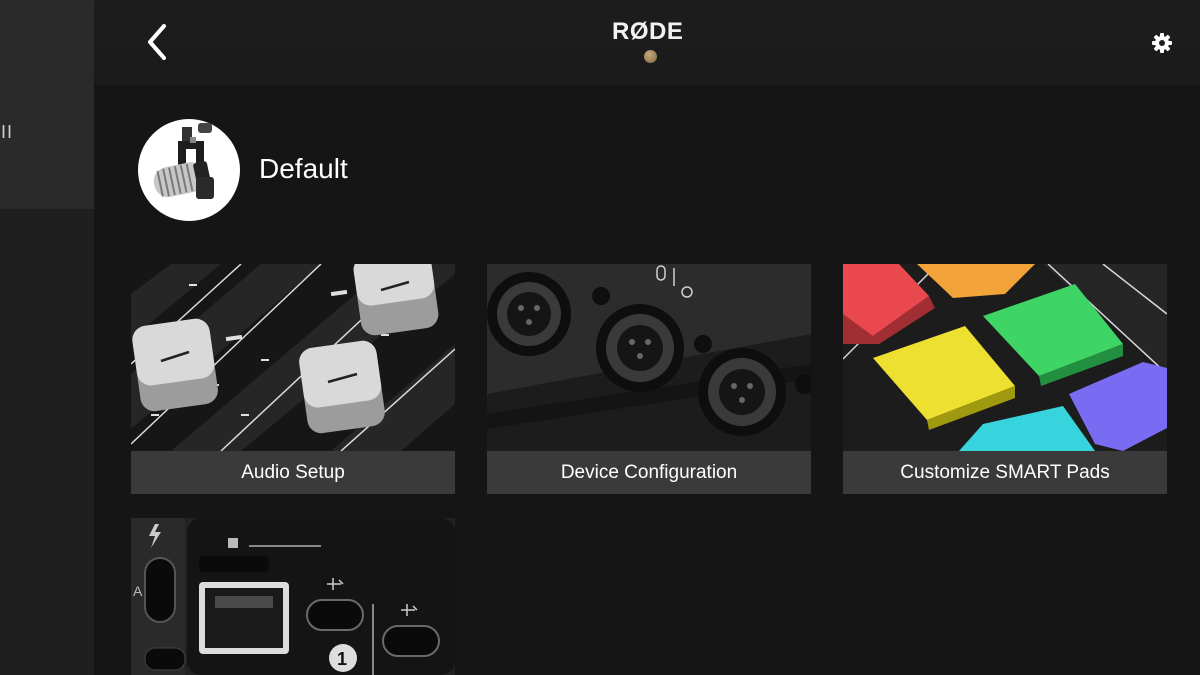 This screenshot has height=675, width=1200. What do you see at coordinates (138, 591) in the screenshot?
I see `svg-text: A` at bounding box center [138, 591].